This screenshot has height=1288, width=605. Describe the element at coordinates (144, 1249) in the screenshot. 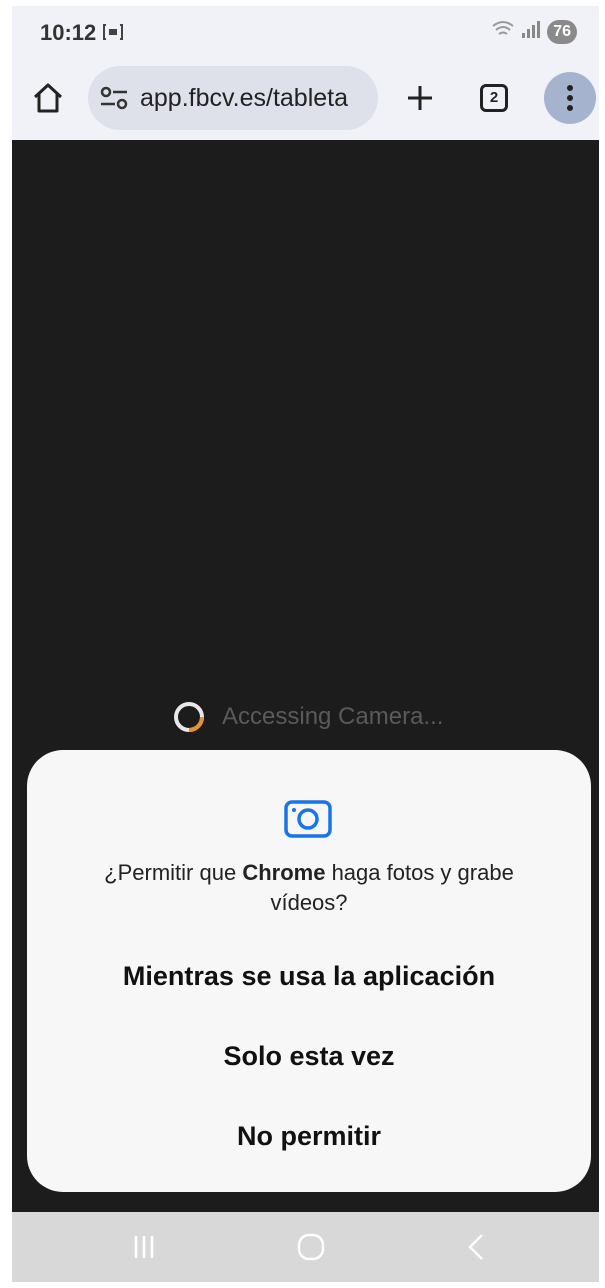

I see `recents-icon` at that location.